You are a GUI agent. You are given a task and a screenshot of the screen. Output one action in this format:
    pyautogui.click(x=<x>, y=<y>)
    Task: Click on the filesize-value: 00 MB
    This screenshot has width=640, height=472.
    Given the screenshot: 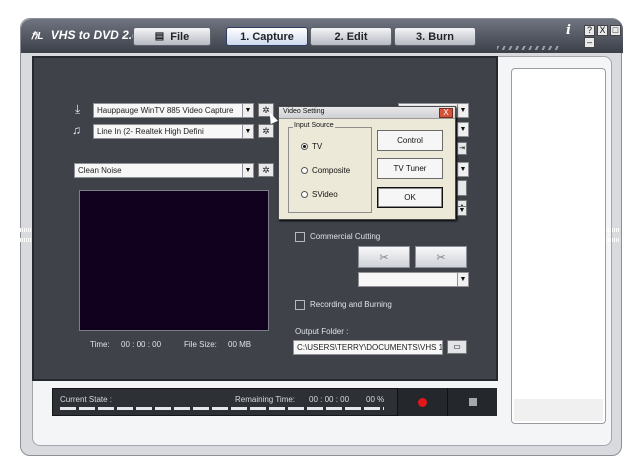 What is the action you would take?
    pyautogui.click(x=240, y=344)
    